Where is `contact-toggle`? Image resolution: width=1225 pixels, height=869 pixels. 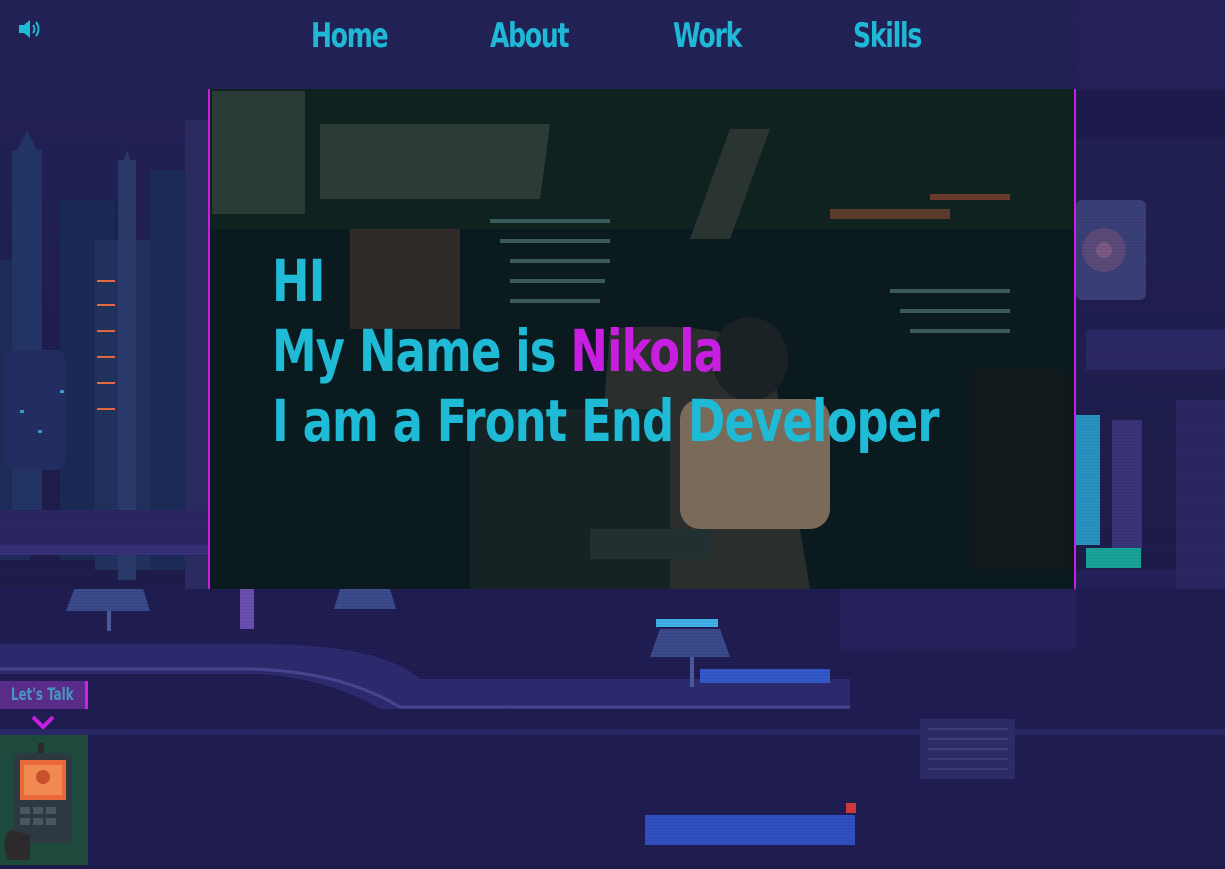
contact-toggle is located at coordinates (43, 722).